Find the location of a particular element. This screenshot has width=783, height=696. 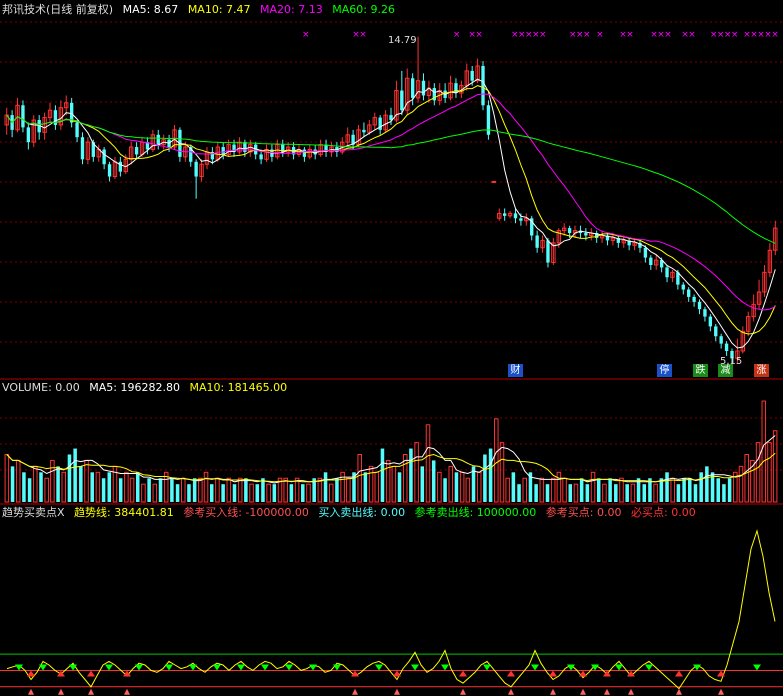

ma5-label: MA5: 8.67 is located at coordinates (150, 9).